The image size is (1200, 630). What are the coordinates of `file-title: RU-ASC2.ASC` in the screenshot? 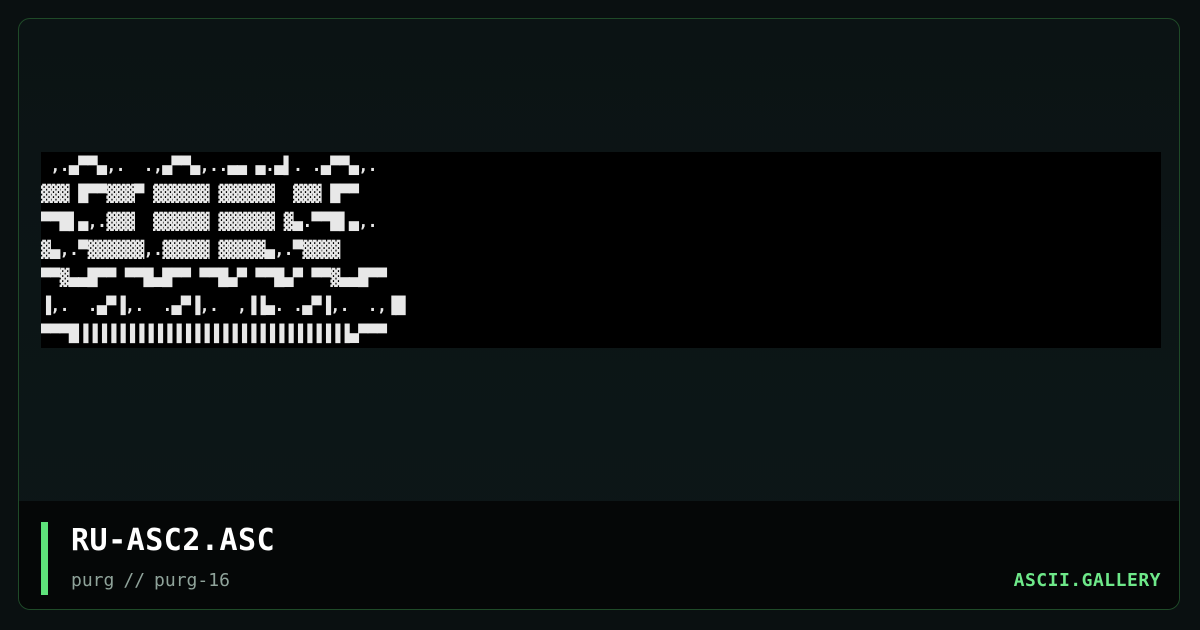 It's located at (173, 540).